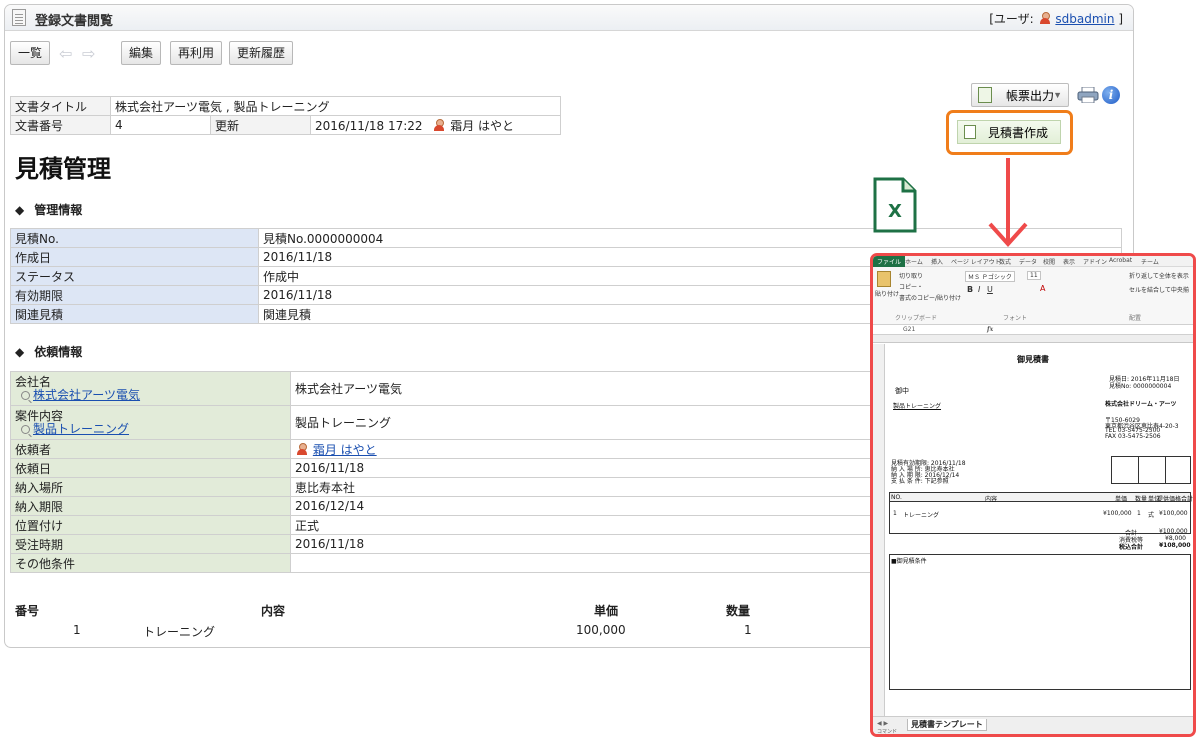 The width and height of the screenshot is (1200, 740). I want to click on total: ¥108,000, so click(1175, 545).